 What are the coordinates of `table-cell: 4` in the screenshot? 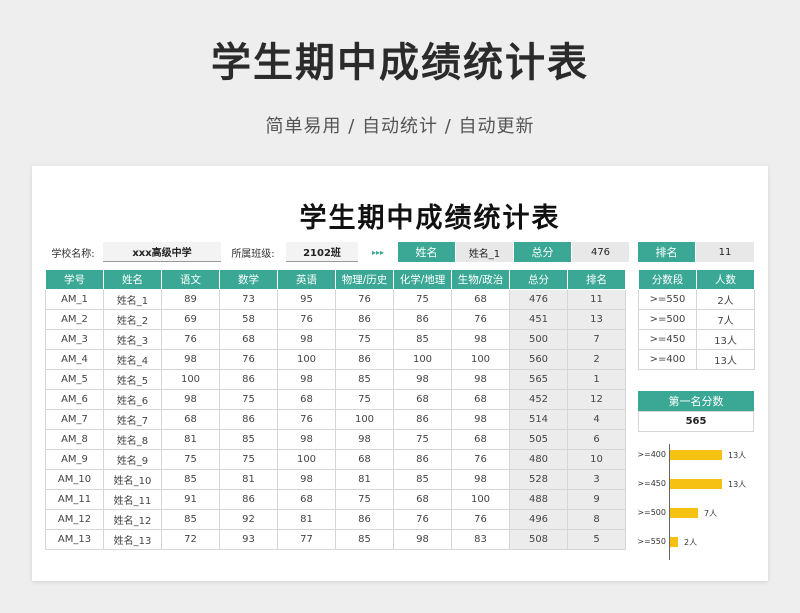 It's located at (596, 419).